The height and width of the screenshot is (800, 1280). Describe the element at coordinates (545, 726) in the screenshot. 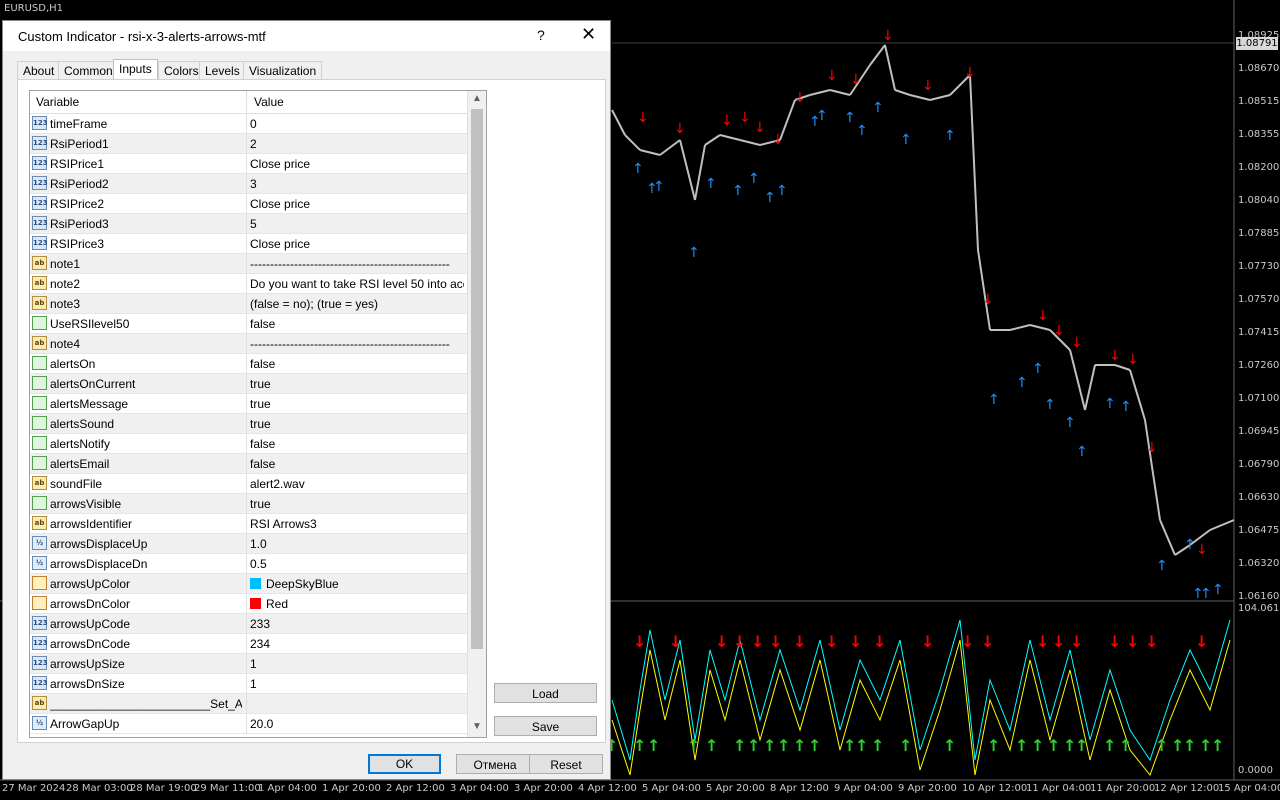

I see `save-button: Save` at that location.